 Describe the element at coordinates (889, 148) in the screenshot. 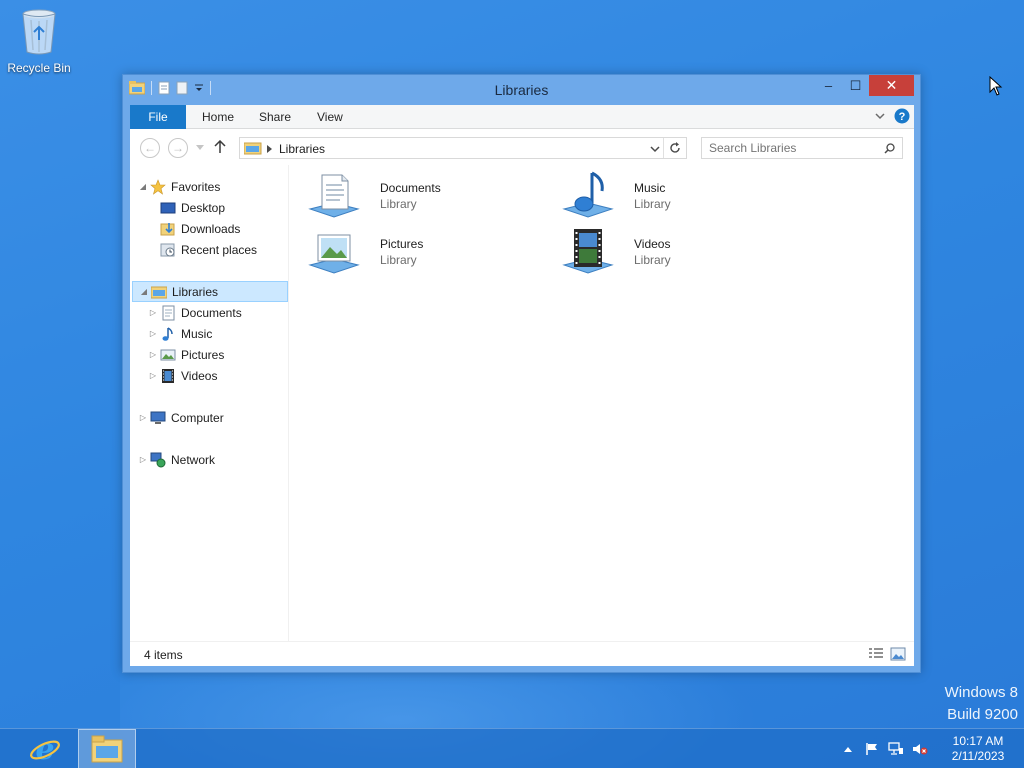

I see `search-icon` at that location.